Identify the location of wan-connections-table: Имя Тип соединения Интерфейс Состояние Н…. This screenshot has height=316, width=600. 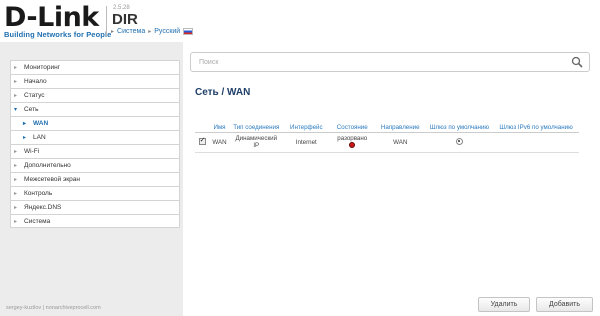
(387, 132).